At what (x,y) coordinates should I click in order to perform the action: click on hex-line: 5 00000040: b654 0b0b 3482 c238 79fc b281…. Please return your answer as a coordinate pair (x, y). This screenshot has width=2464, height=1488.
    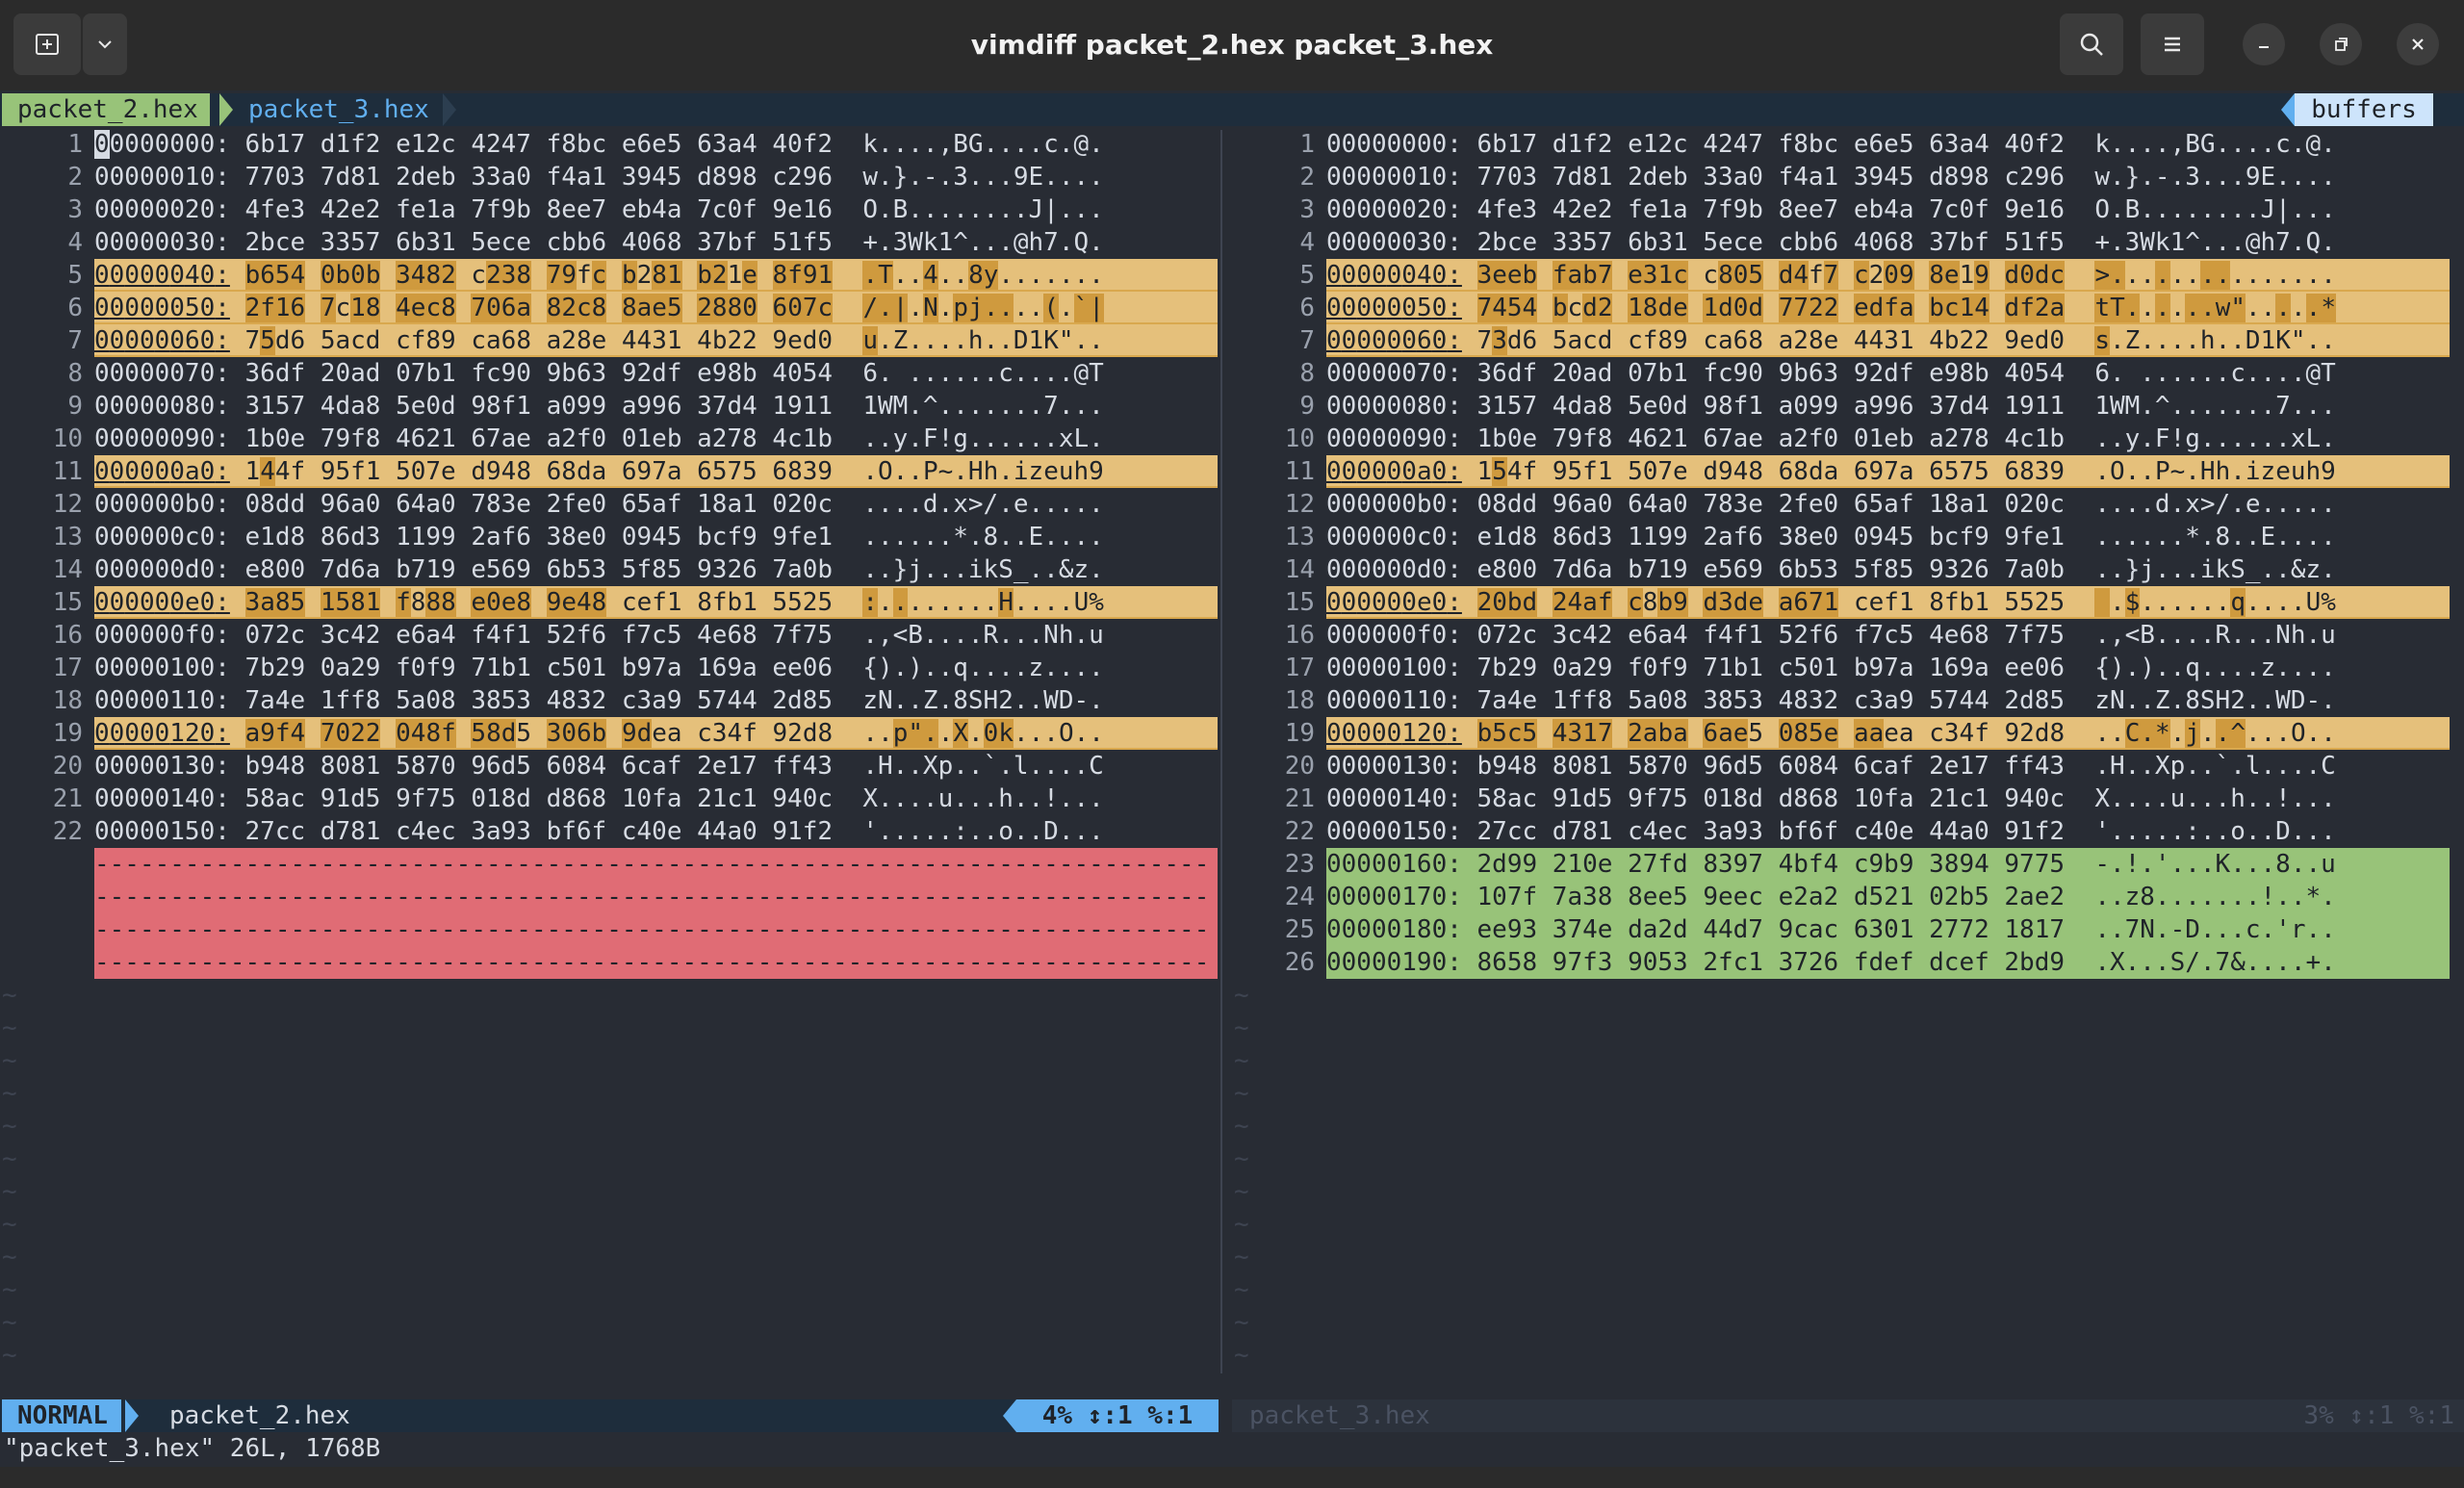
    Looking at the image, I should click on (609, 275).